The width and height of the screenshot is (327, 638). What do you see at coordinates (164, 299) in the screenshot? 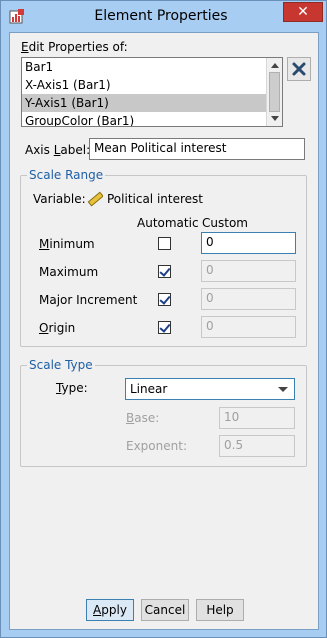
I see `major-increment-automatic-checkbox` at bounding box center [164, 299].